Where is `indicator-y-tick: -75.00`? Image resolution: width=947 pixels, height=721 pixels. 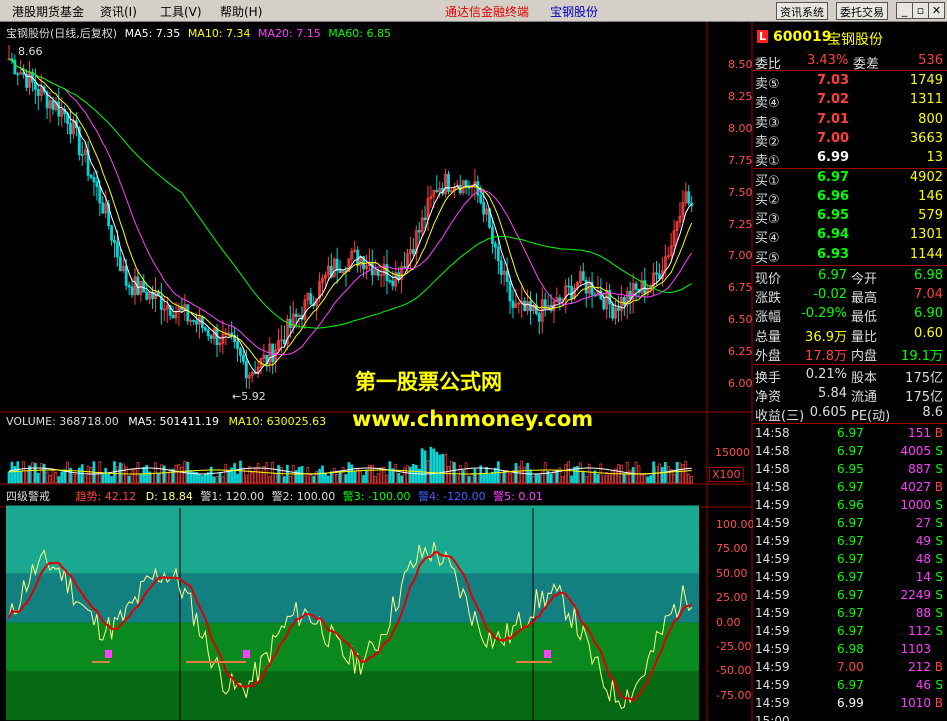 indicator-y-tick: -75.00 is located at coordinates (734, 695).